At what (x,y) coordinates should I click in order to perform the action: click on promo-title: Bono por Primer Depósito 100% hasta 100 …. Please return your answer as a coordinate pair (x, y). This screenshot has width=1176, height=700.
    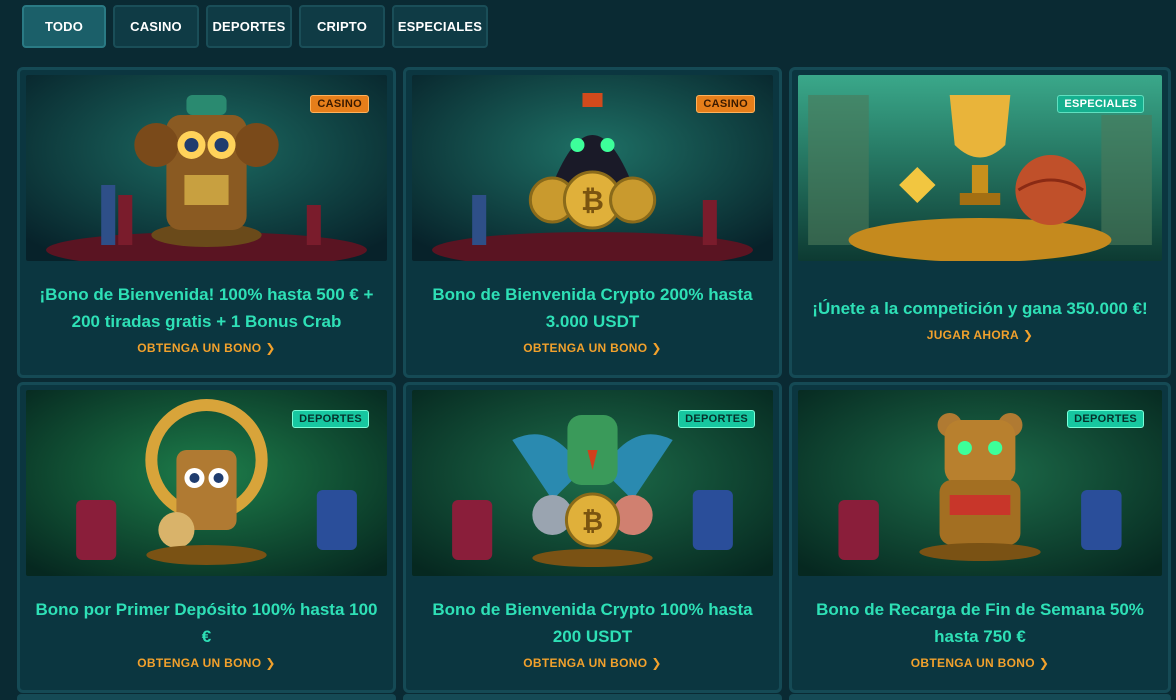
    Looking at the image, I should click on (206, 623).